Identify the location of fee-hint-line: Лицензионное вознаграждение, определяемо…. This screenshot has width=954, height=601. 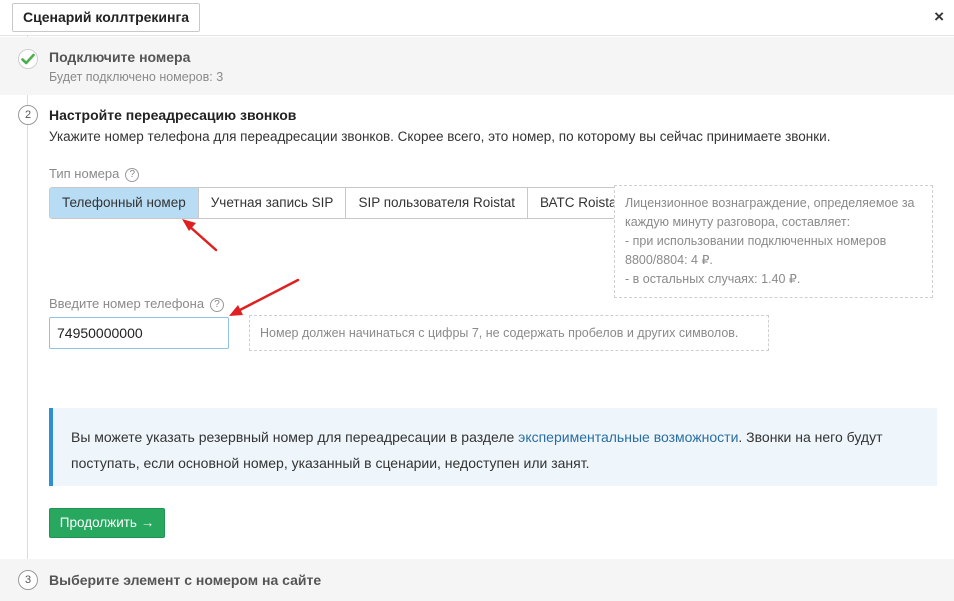
(770, 203).